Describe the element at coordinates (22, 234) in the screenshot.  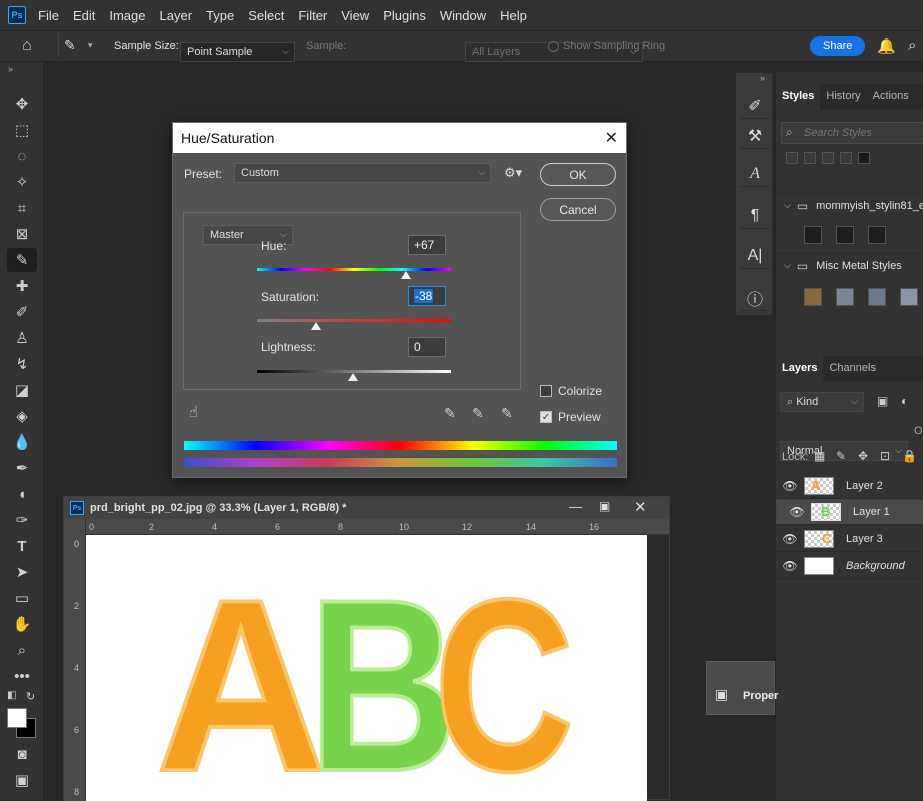
I see `frame-tool-icon: ⊠` at that location.